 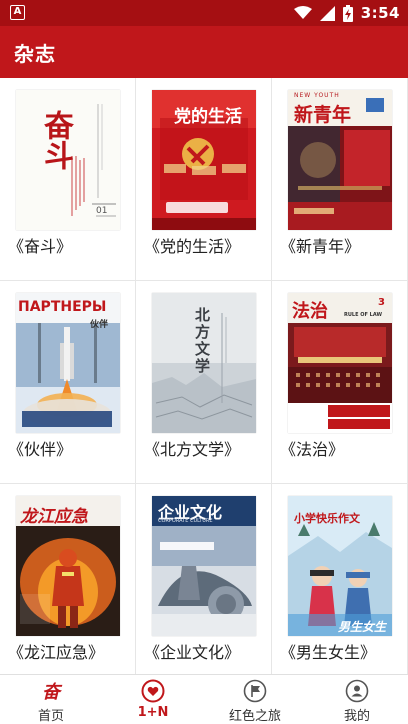 What do you see at coordinates (328, 652) in the screenshot?
I see `magazine-title: 《男生女生》` at bounding box center [328, 652].